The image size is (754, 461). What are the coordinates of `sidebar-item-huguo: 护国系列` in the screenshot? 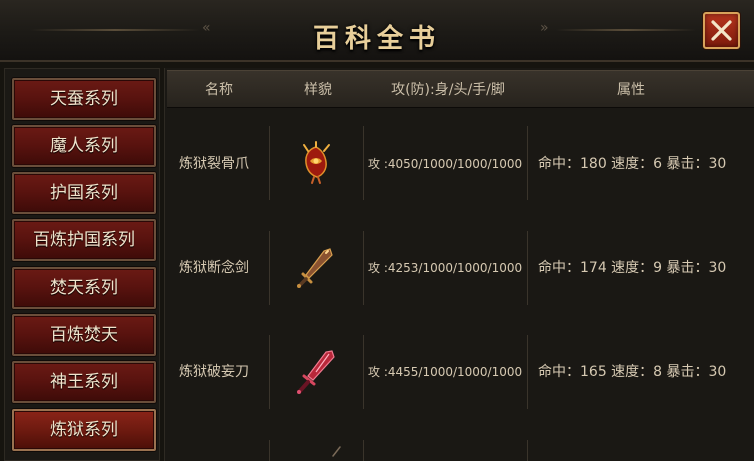 It's located at (84, 193).